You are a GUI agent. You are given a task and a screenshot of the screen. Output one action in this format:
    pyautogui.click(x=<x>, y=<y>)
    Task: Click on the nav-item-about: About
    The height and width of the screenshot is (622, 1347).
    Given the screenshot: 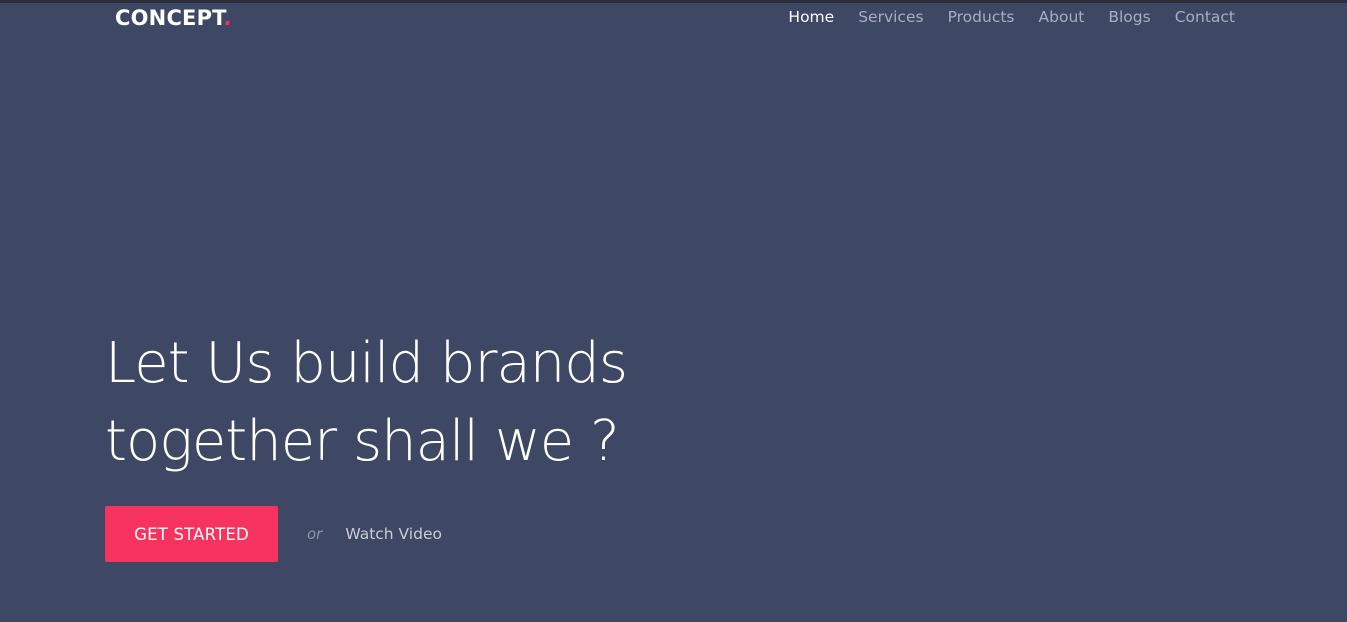 What is the action you would take?
    pyautogui.click(x=1062, y=17)
    